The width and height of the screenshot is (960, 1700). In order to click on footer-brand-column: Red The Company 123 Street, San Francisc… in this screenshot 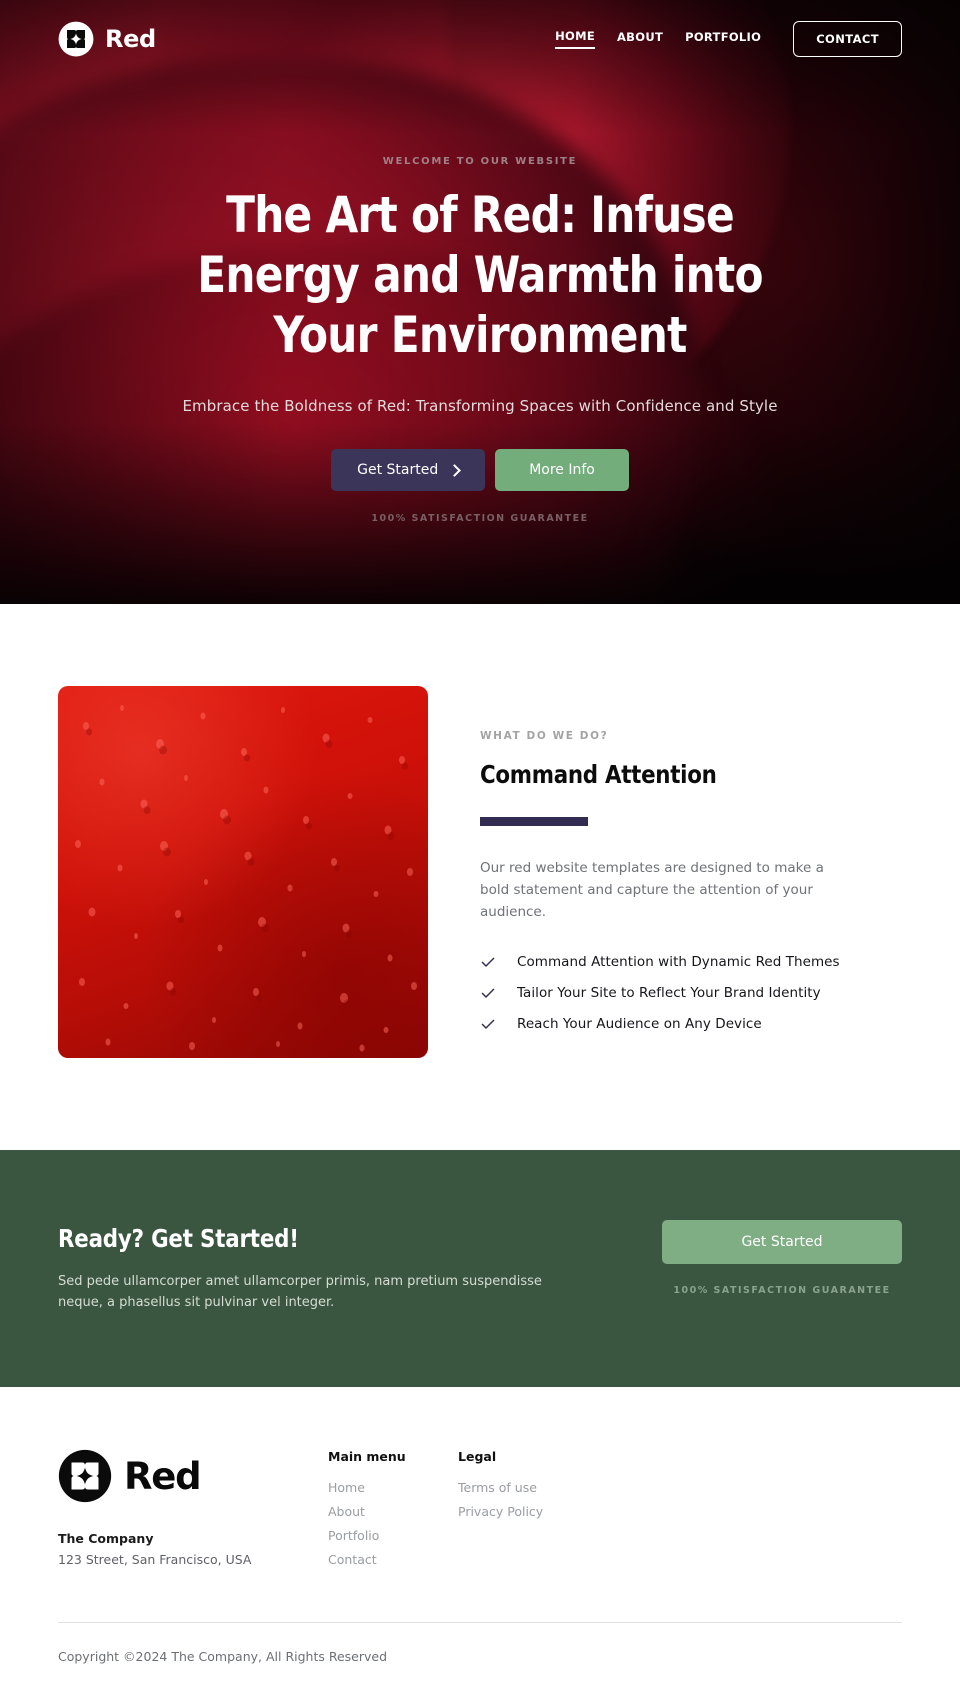, I will do `click(193, 1512)`.